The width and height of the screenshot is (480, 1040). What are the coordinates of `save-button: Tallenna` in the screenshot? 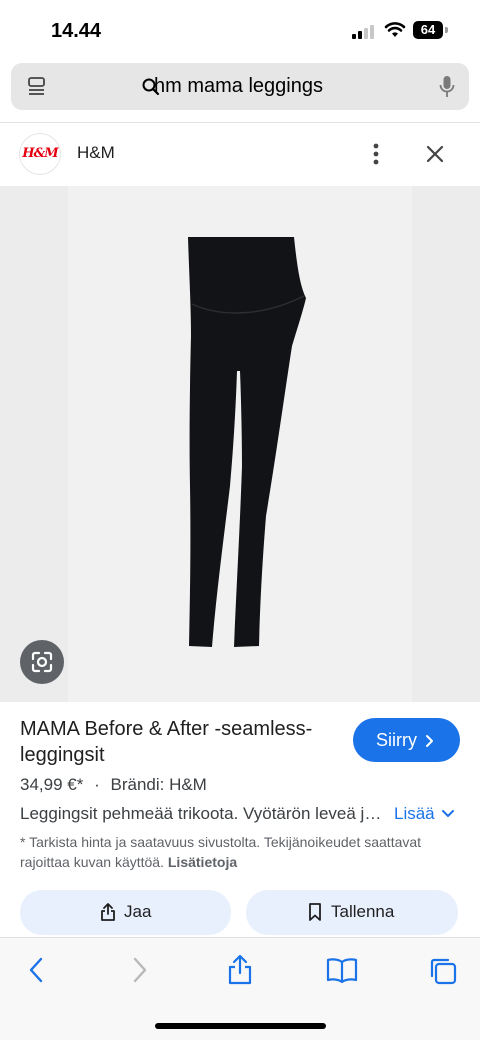 It's located at (352, 912).